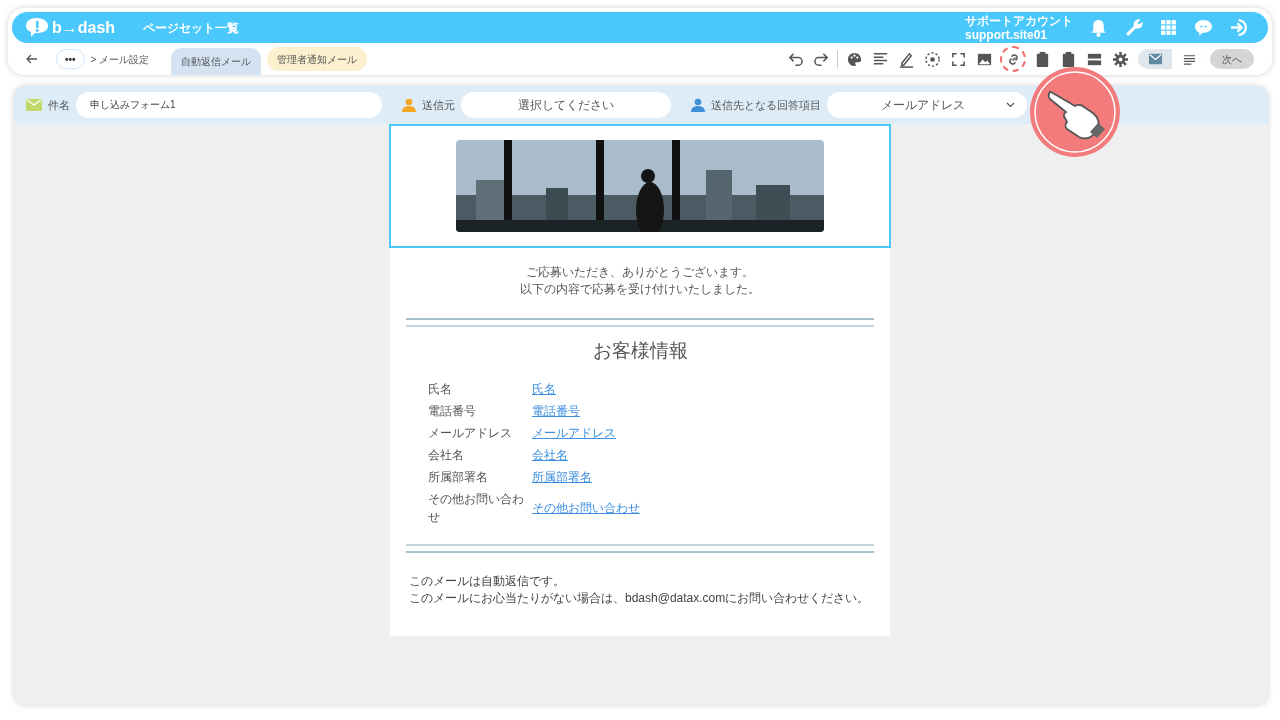 This screenshot has width=1280, height=720. What do you see at coordinates (452, 411) in the screenshot?
I see `field-label: 電話番号` at bounding box center [452, 411].